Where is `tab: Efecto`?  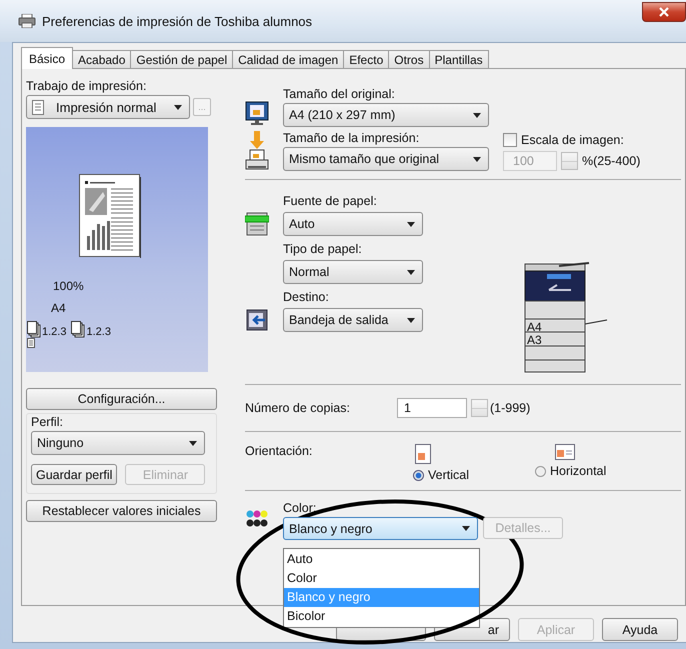
tab: Efecto is located at coordinates (366, 59).